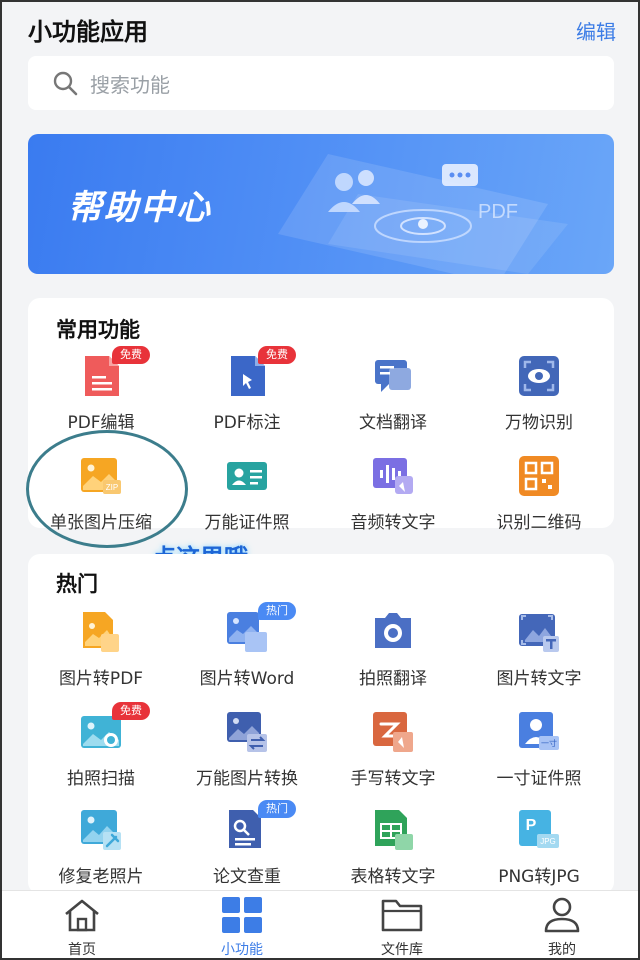  What do you see at coordinates (101, 779) in the screenshot?
I see `func-label: 拍照扫描` at bounding box center [101, 779].